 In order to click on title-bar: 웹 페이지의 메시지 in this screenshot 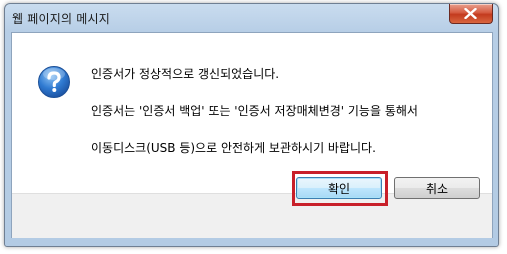, I will do `click(251, 18)`.